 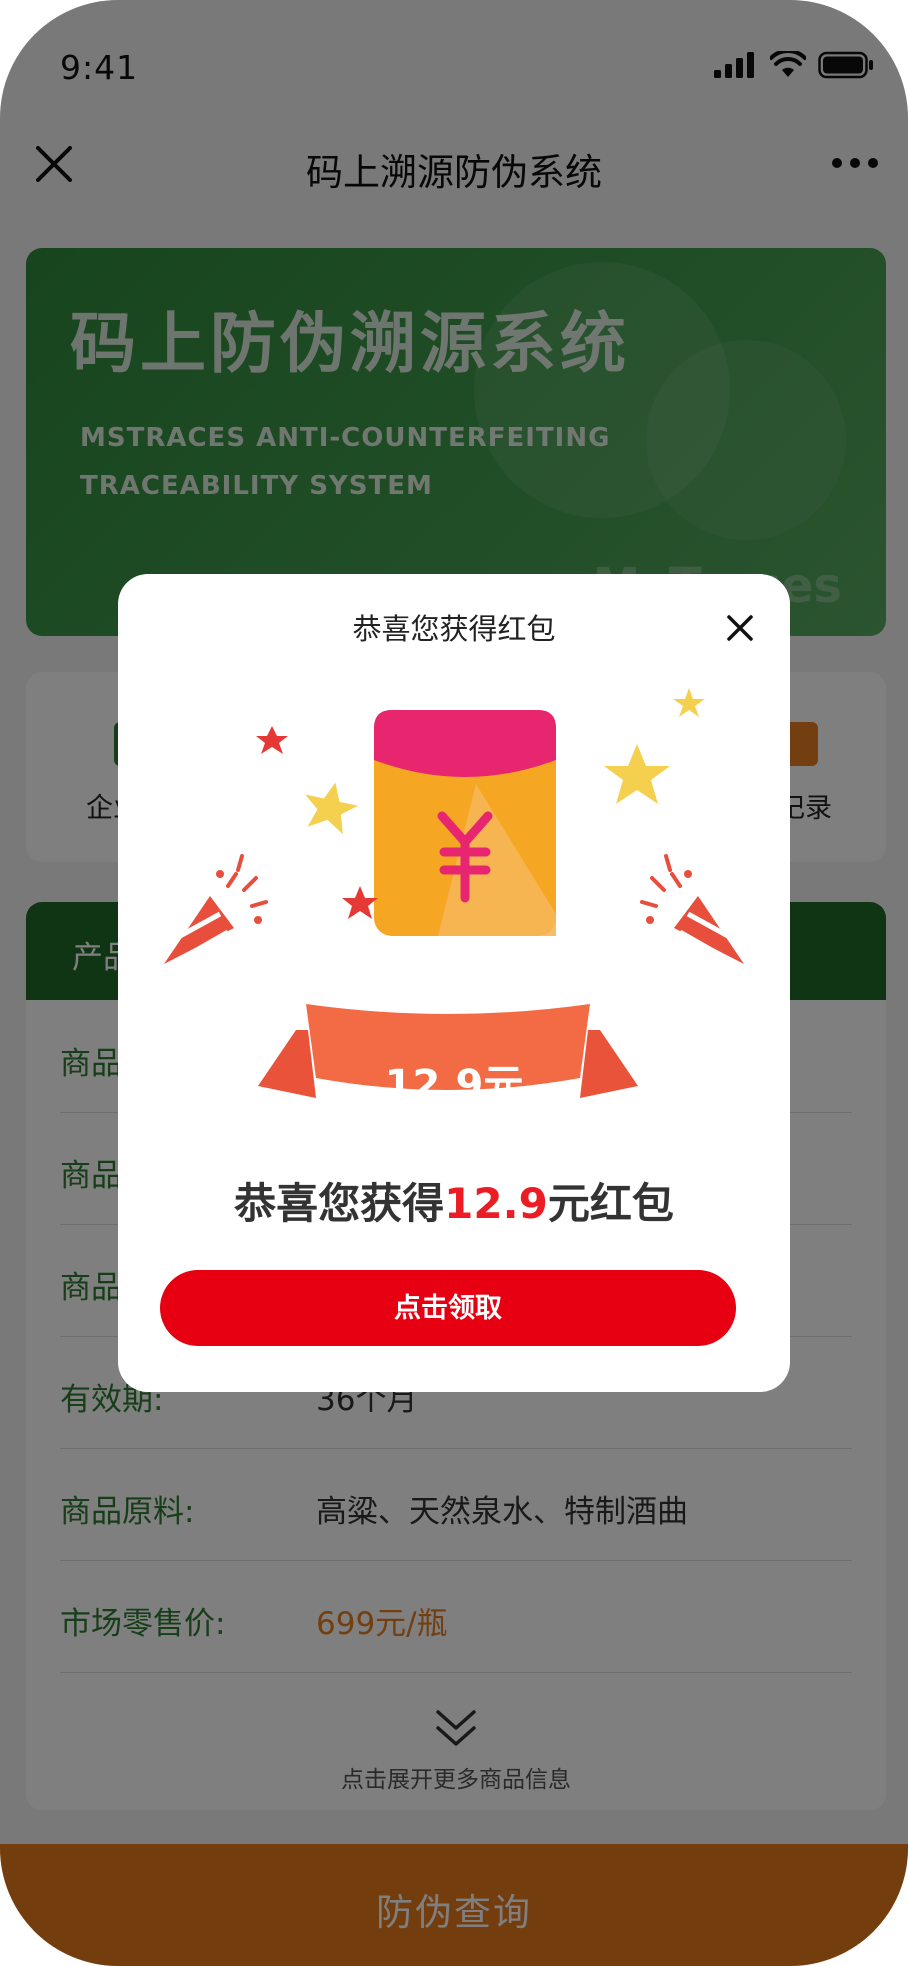 I want to click on congrats-text: 恭喜您获得12.9元红包, so click(x=454, y=1200).